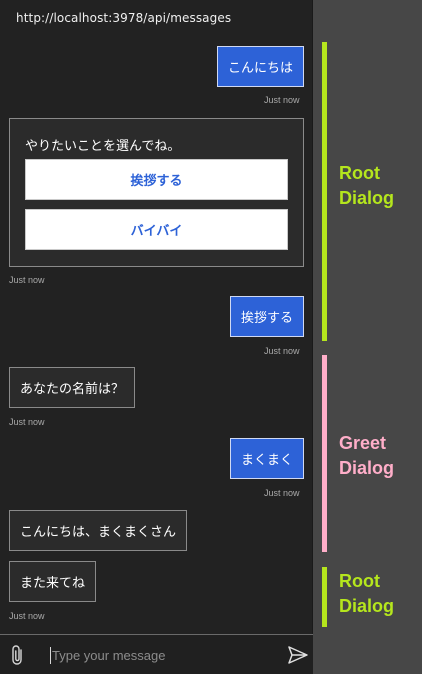  I want to click on send-icon, so click(298, 657).